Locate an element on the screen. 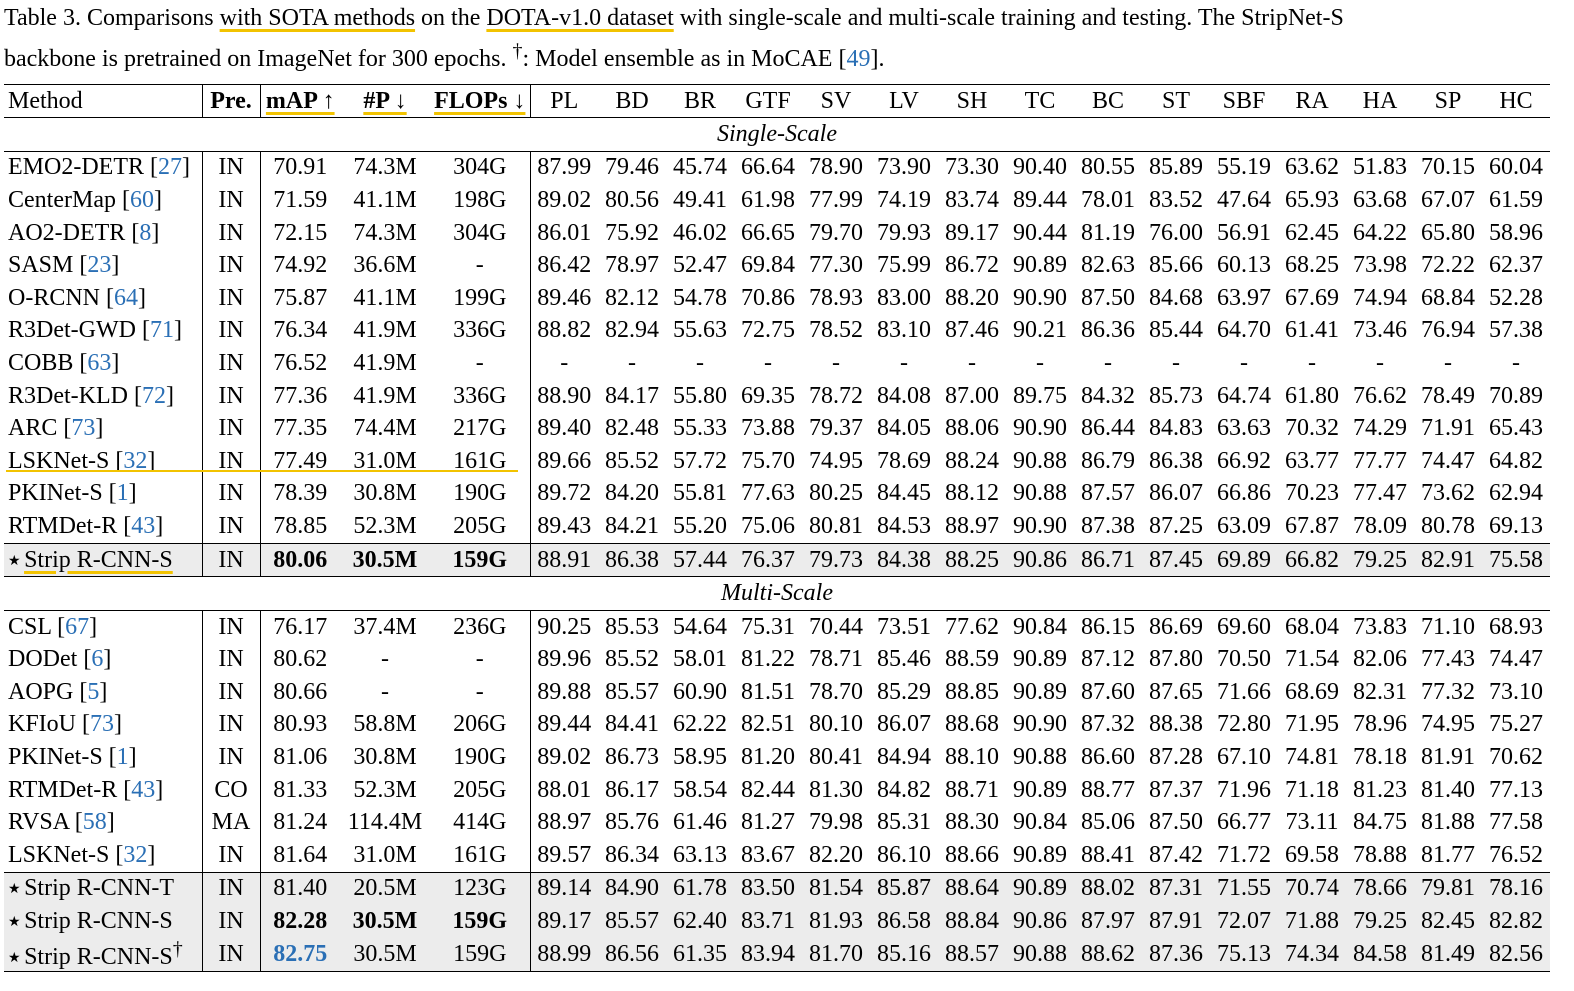  class-ap-cell: 80.41 is located at coordinates (836, 757).